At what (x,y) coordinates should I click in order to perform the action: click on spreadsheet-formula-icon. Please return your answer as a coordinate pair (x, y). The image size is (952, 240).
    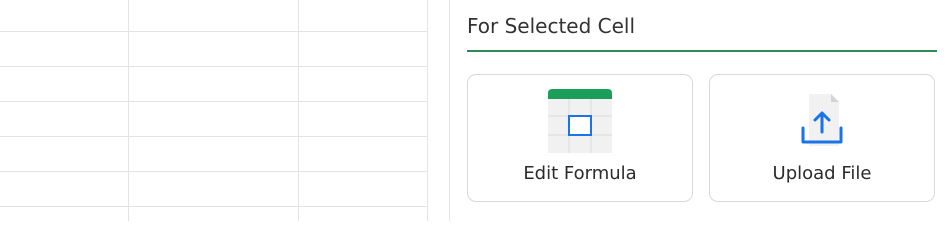
    Looking at the image, I should click on (580, 121).